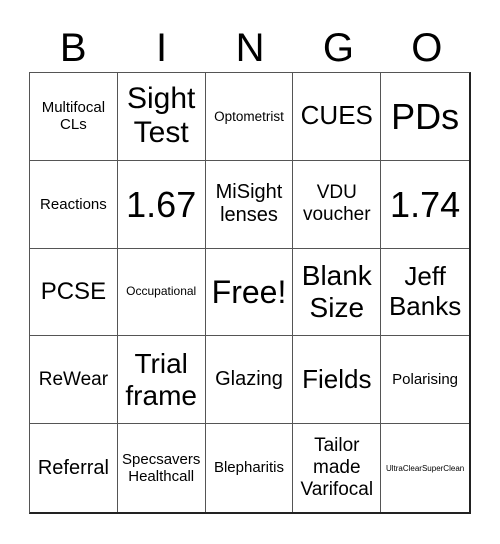 The height and width of the screenshot is (544, 500). What do you see at coordinates (249, 204) in the screenshot?
I see `bingo-cell: MiSight lenses` at bounding box center [249, 204].